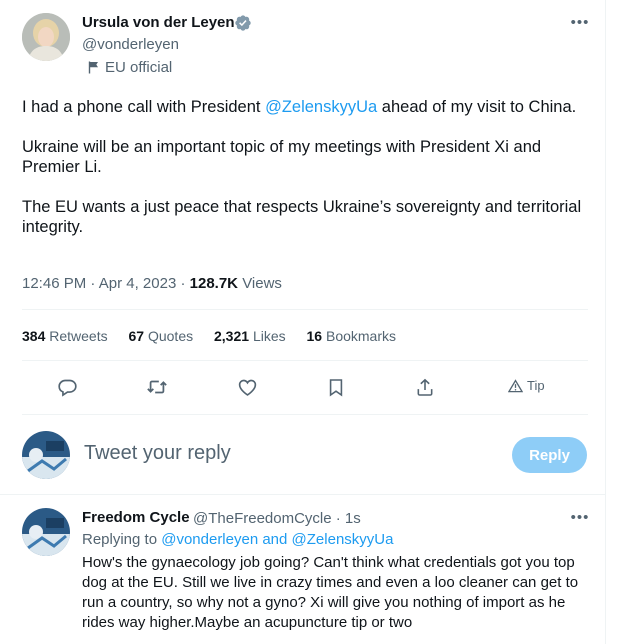  I want to click on bookmarks-stat: 16 Bookmarks, so click(352, 336).